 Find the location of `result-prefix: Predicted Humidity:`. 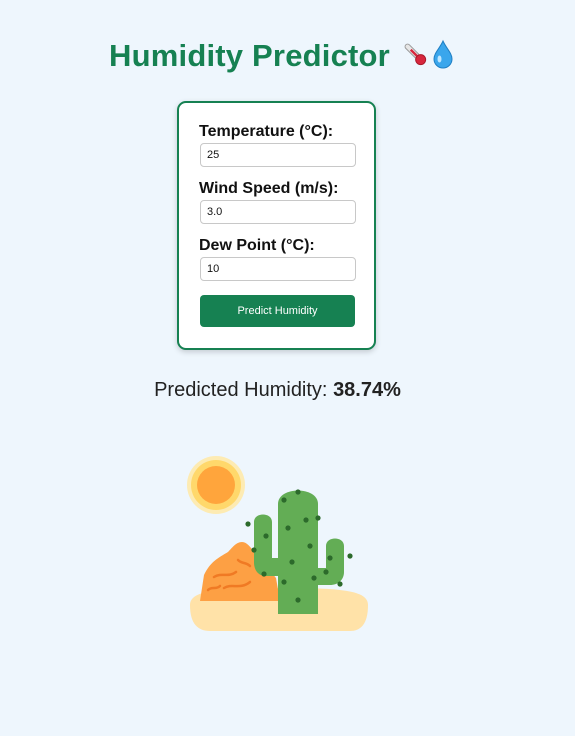

result-prefix: Predicted Humidity: is located at coordinates (241, 390).